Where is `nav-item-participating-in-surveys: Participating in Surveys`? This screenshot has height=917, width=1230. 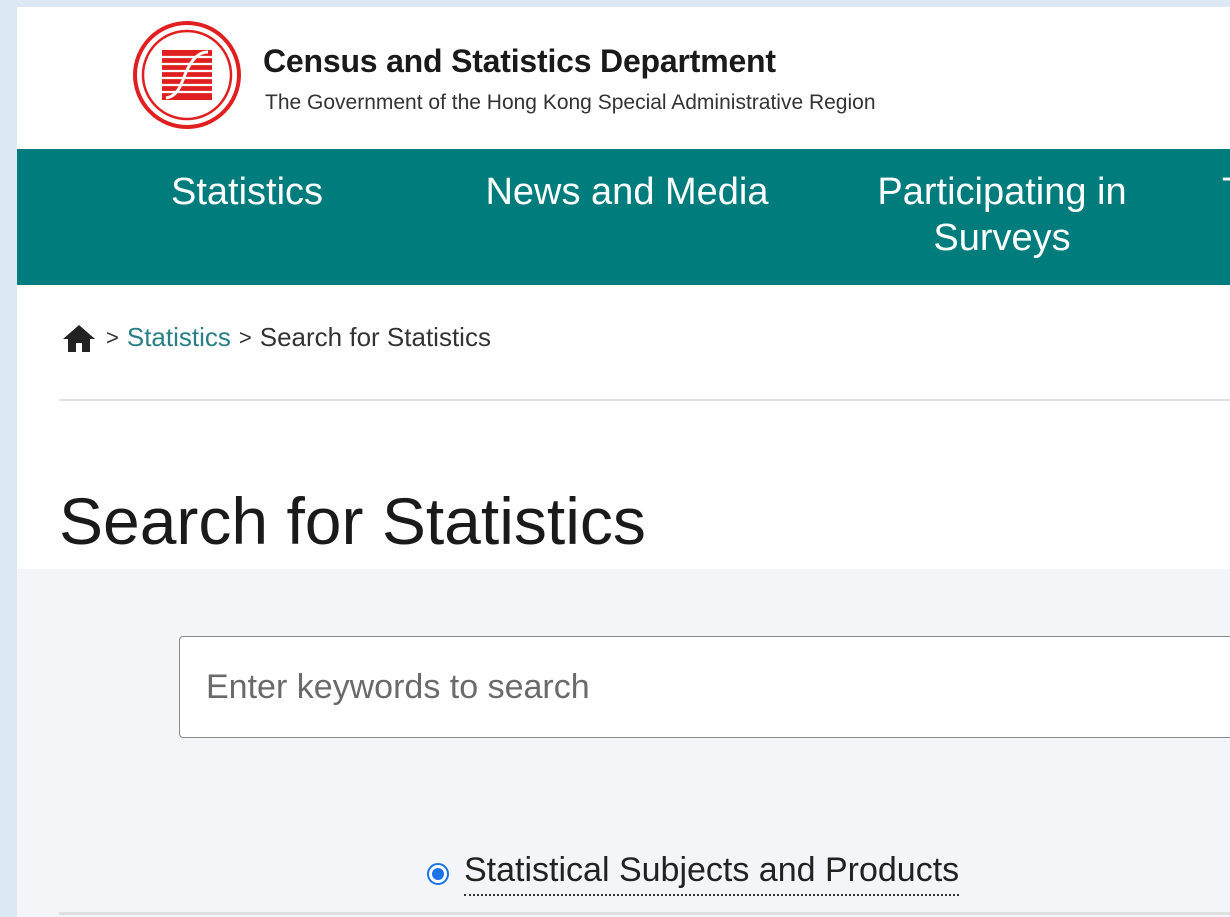
nav-item-participating-in-surveys: Participating in Surveys is located at coordinates (1002, 215).